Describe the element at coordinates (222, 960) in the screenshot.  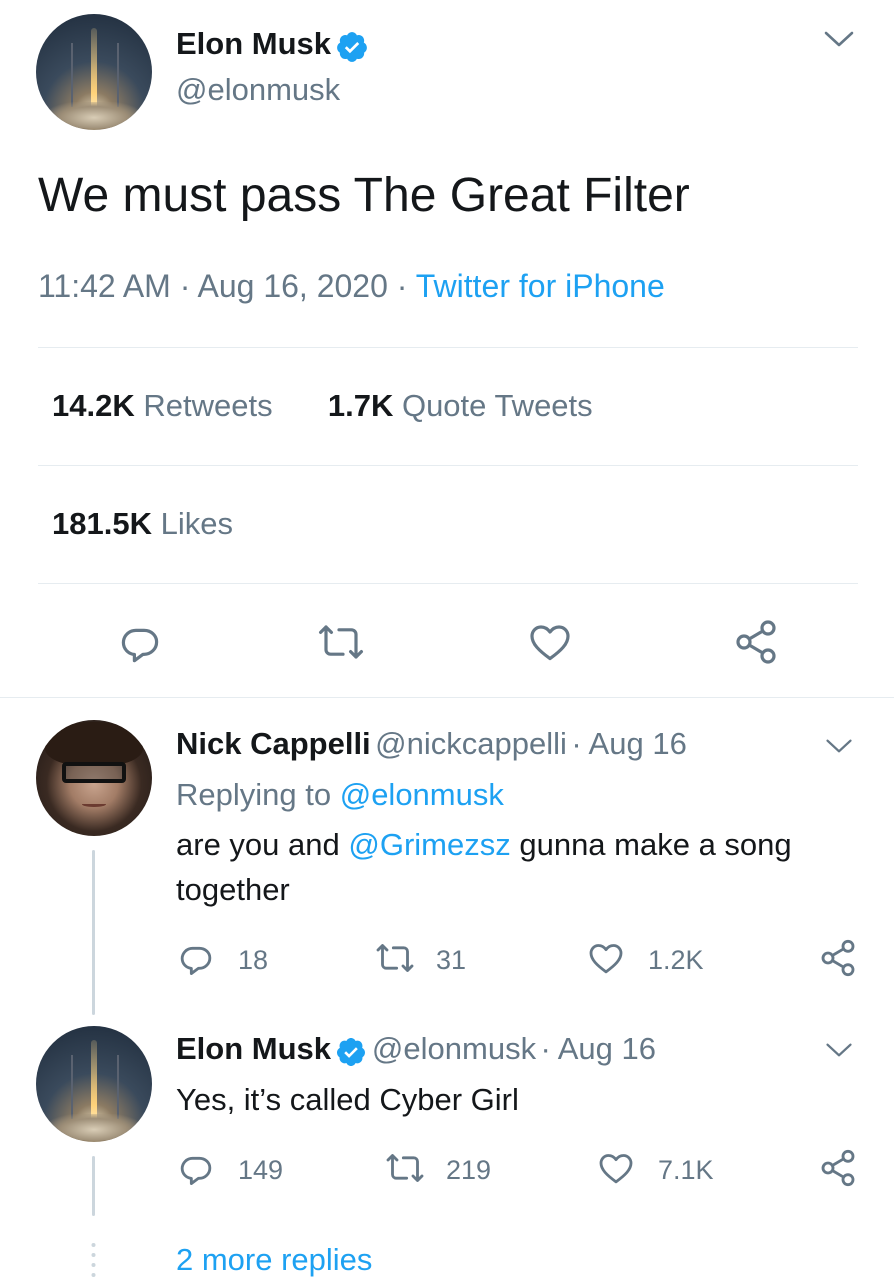
I see `reply-button: 18` at that location.